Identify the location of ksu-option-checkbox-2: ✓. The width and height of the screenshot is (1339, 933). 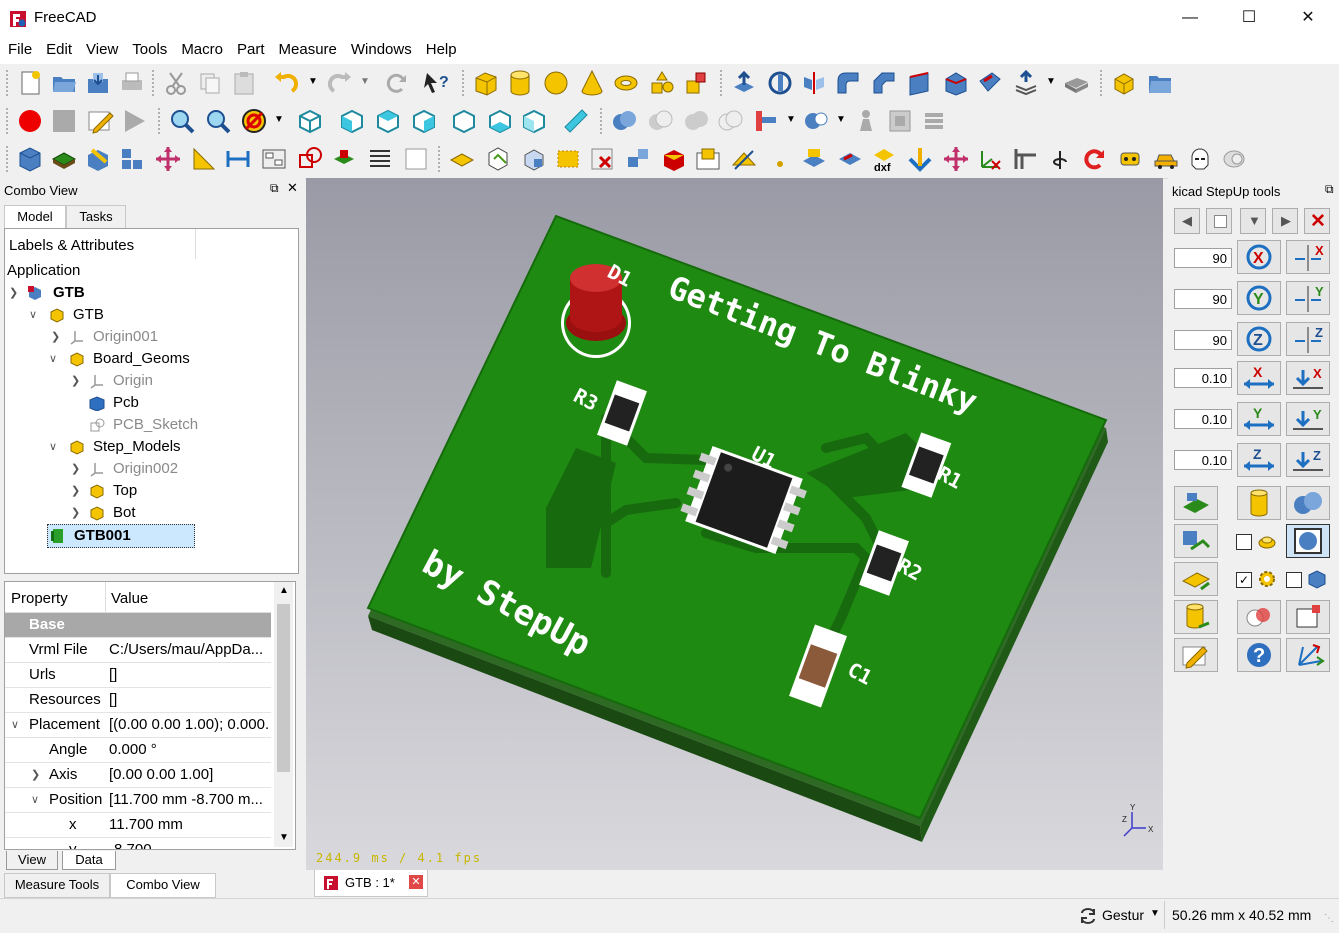
(1244, 580).